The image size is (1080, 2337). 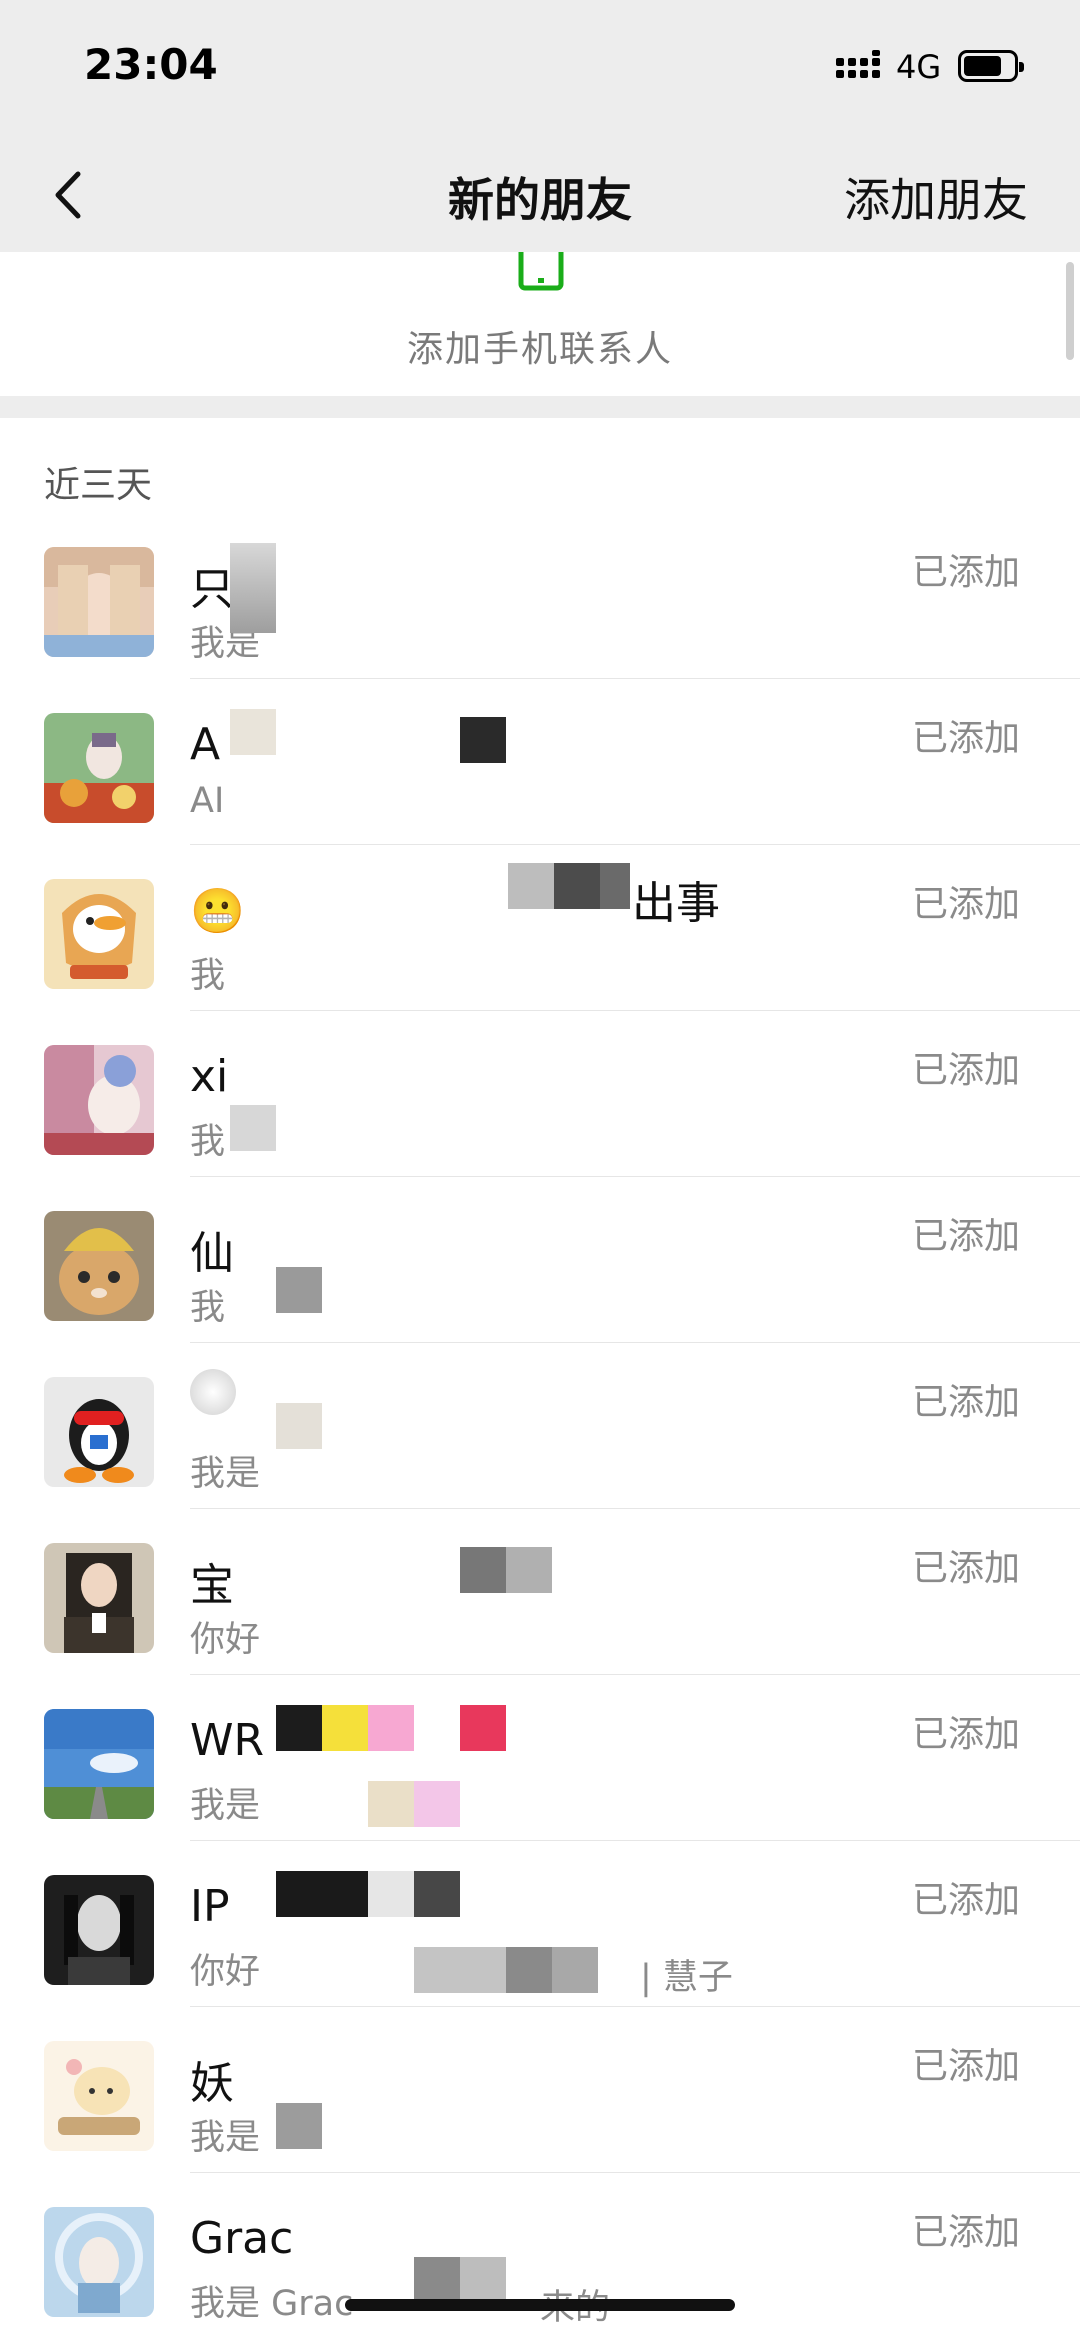 What do you see at coordinates (540, 1924) in the screenshot?
I see `list-item: IP 你好 | 慧子 已添加` at bounding box center [540, 1924].